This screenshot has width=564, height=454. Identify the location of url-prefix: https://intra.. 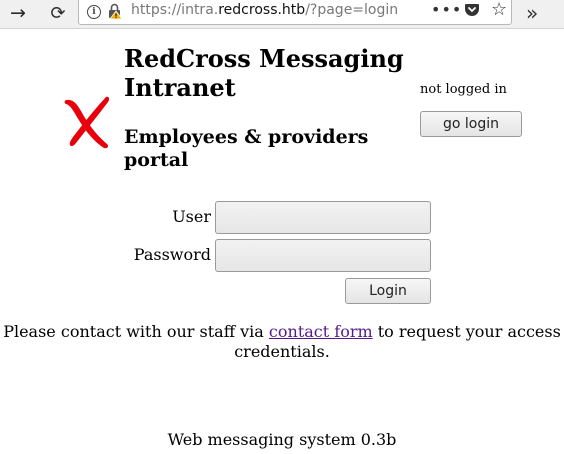
(175, 10).